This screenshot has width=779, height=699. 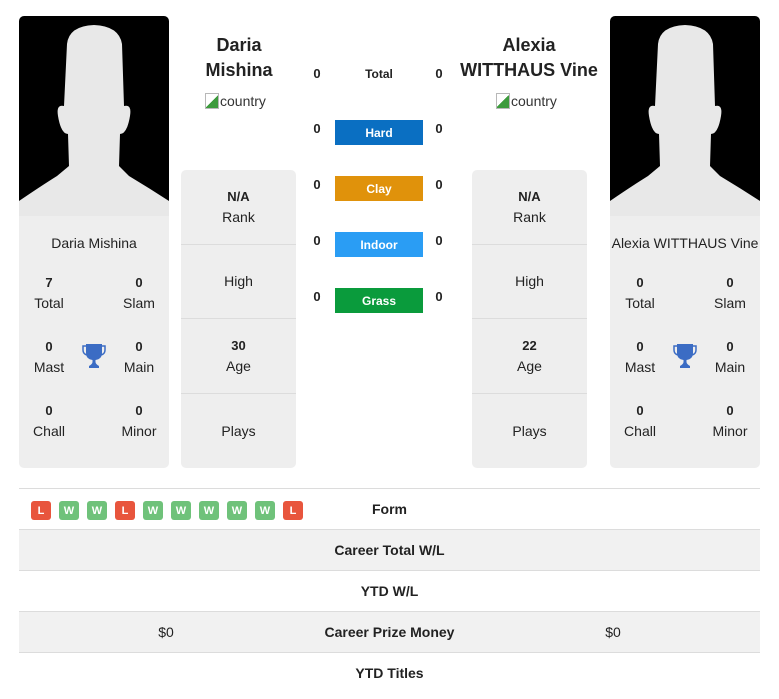 What do you see at coordinates (238, 365) in the screenshot?
I see `age-label: Age` at bounding box center [238, 365].